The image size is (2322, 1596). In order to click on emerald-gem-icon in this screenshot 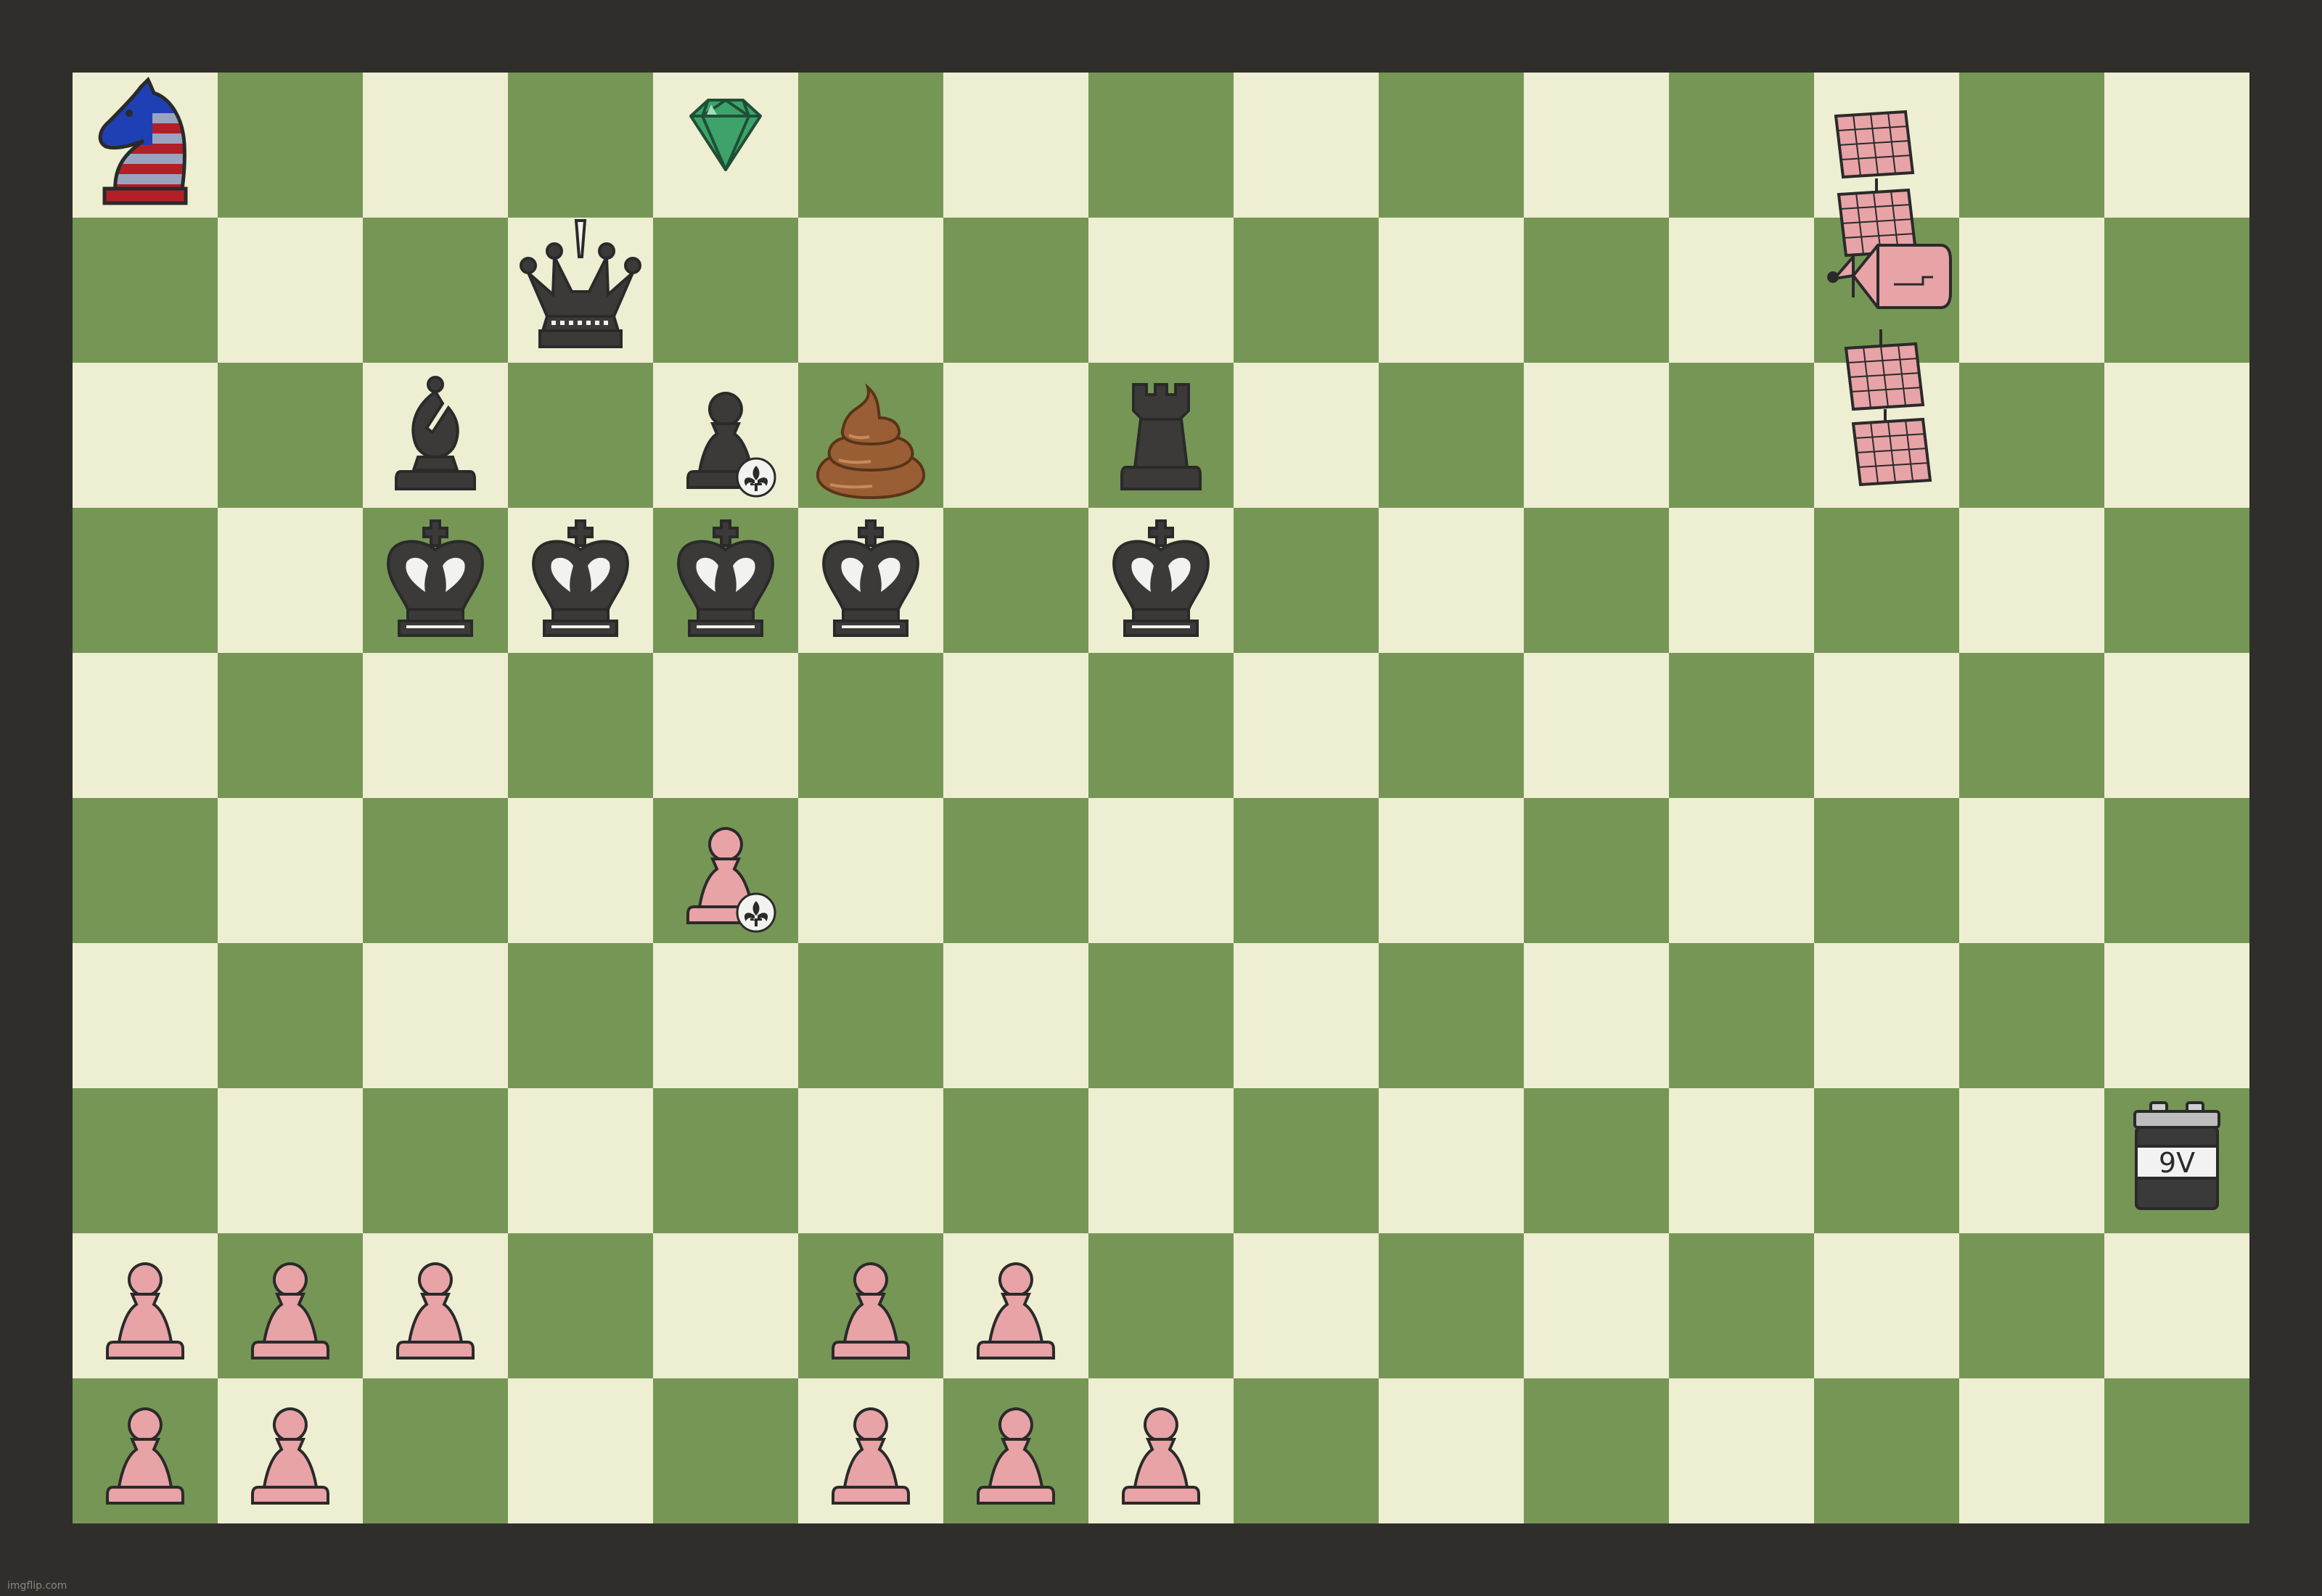, I will do `click(725, 145)`.